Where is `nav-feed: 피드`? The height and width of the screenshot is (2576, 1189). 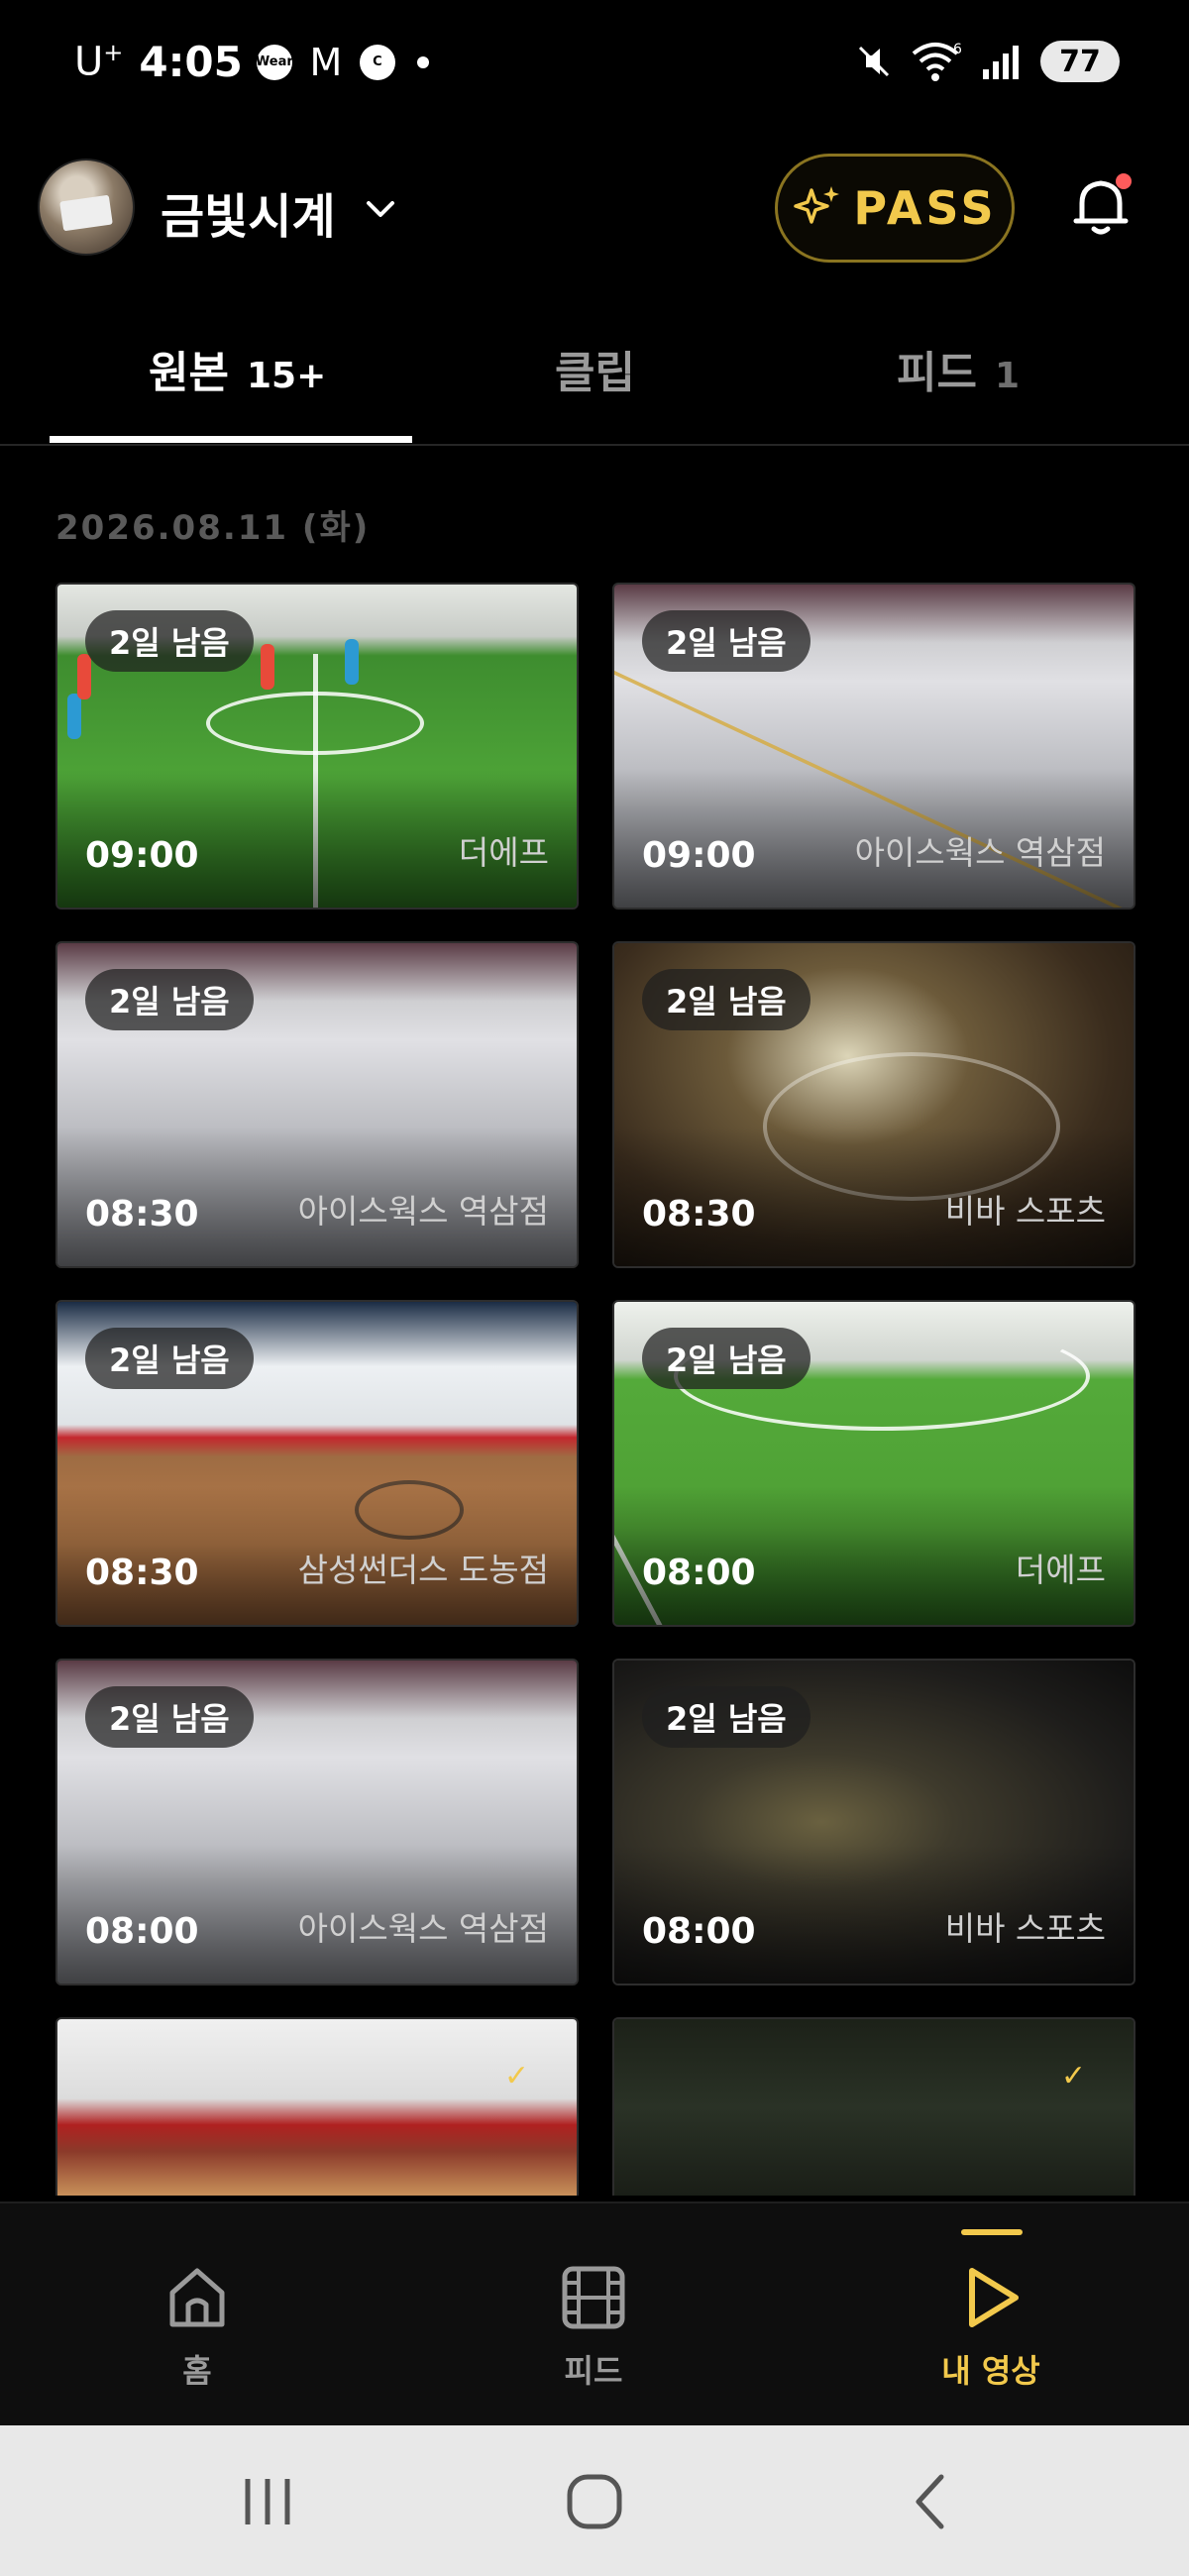
nav-feed: 피드 is located at coordinates (594, 2328).